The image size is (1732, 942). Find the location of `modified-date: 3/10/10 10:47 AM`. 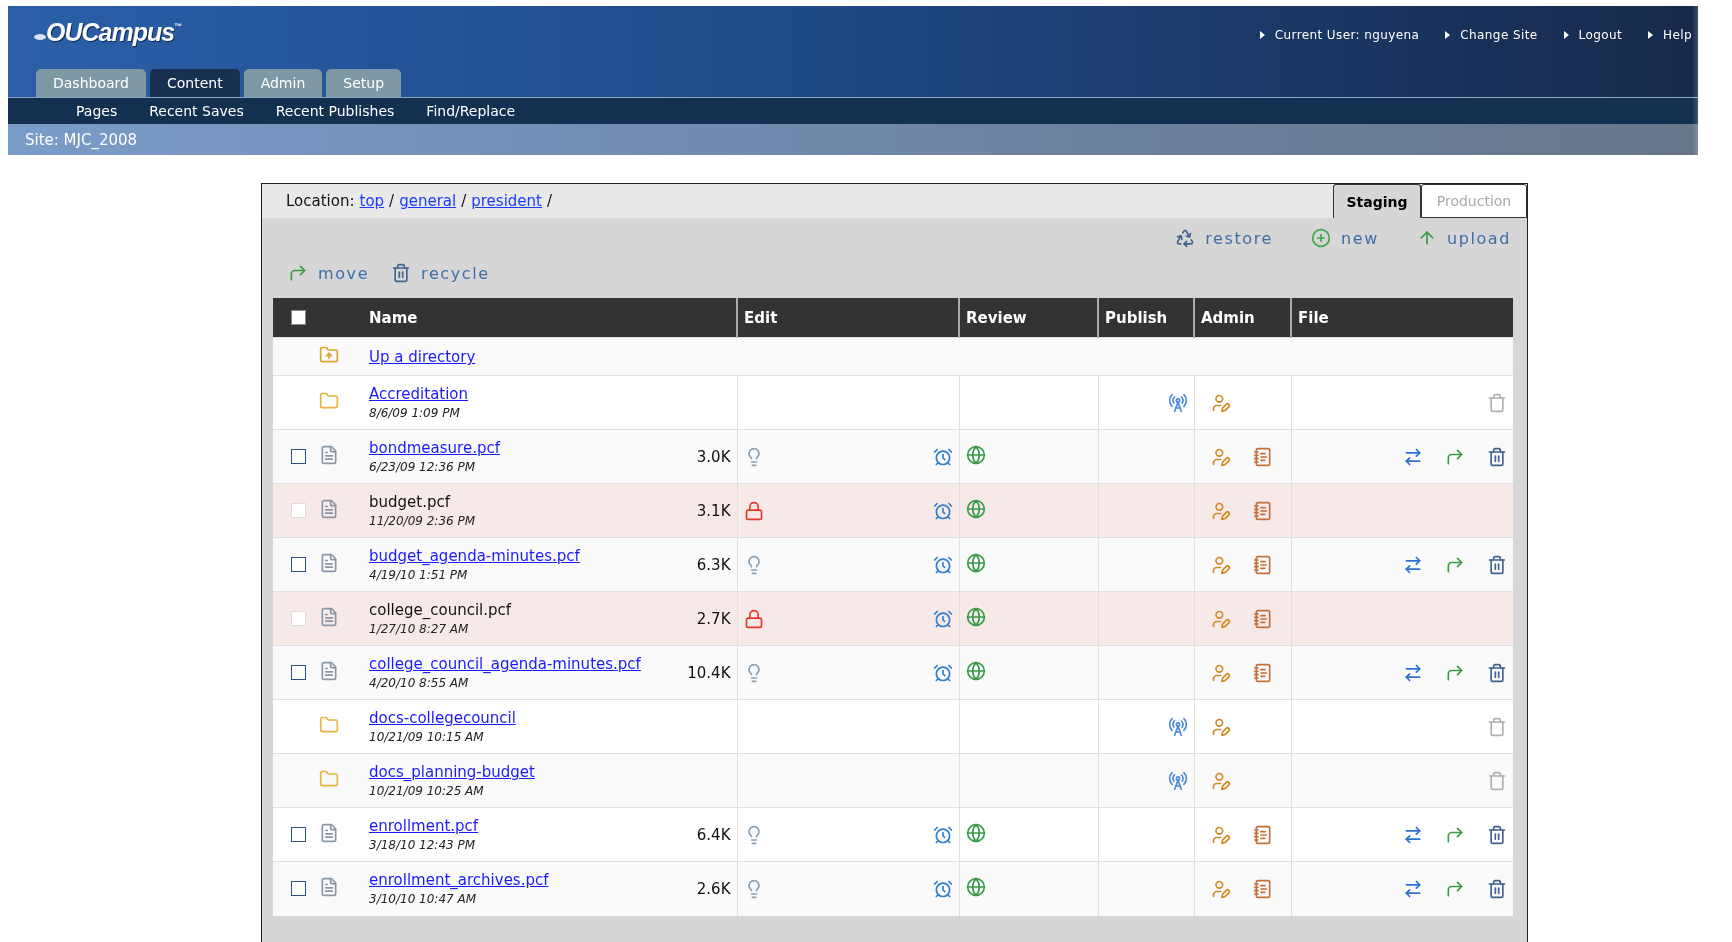

modified-date: 3/10/10 10:47 AM is located at coordinates (423, 899).